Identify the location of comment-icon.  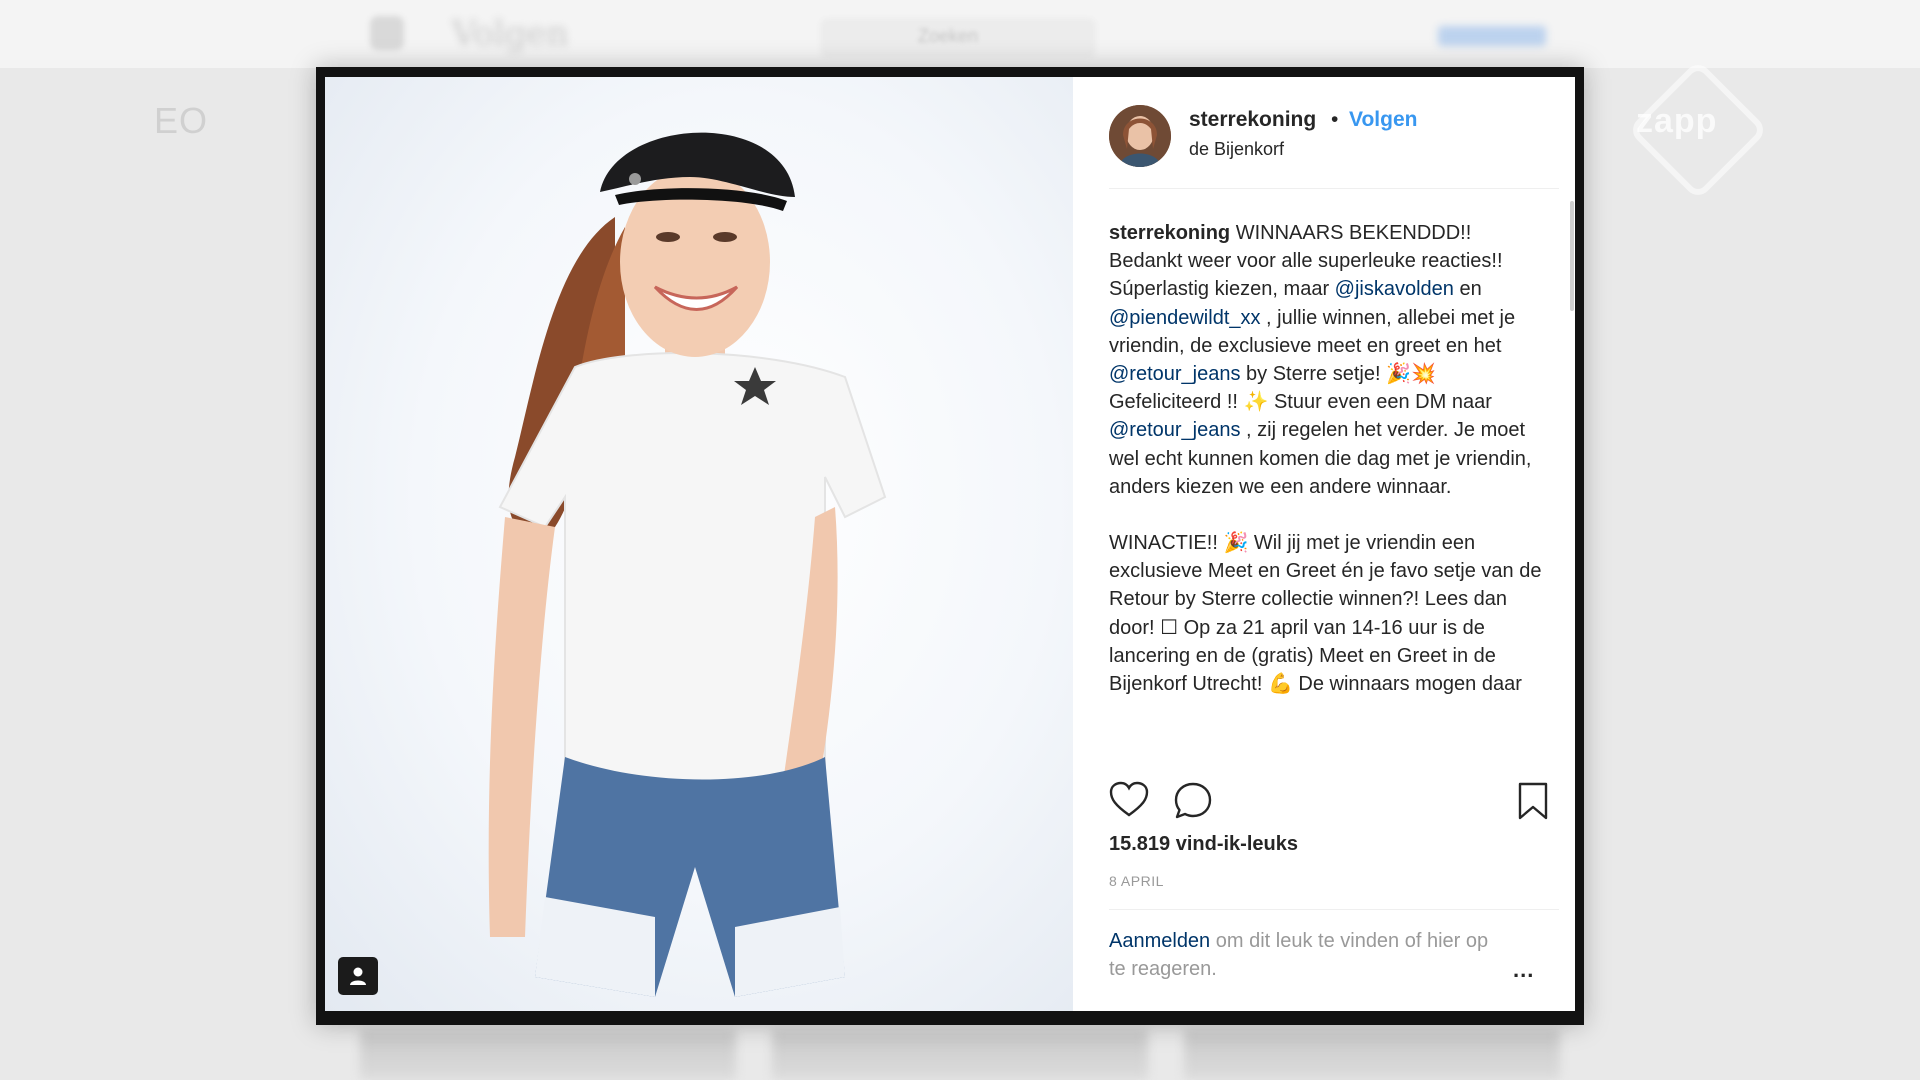
(1193, 803).